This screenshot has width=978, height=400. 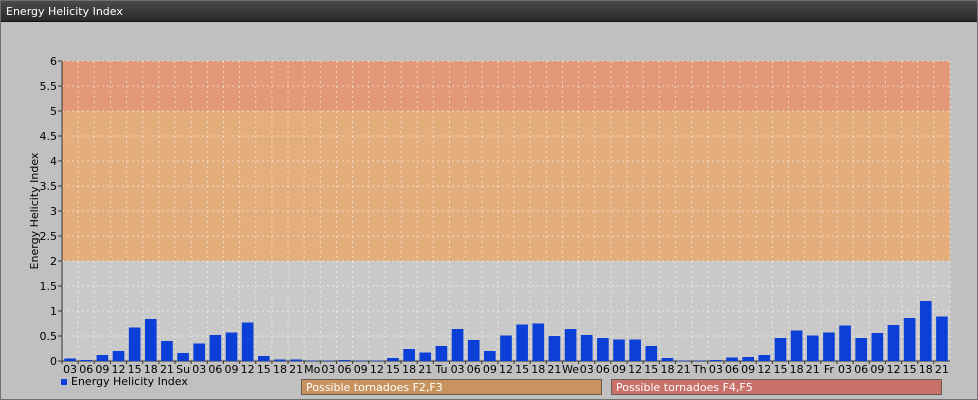 I want to click on legend: Energy Helicity Index, so click(x=124, y=381).